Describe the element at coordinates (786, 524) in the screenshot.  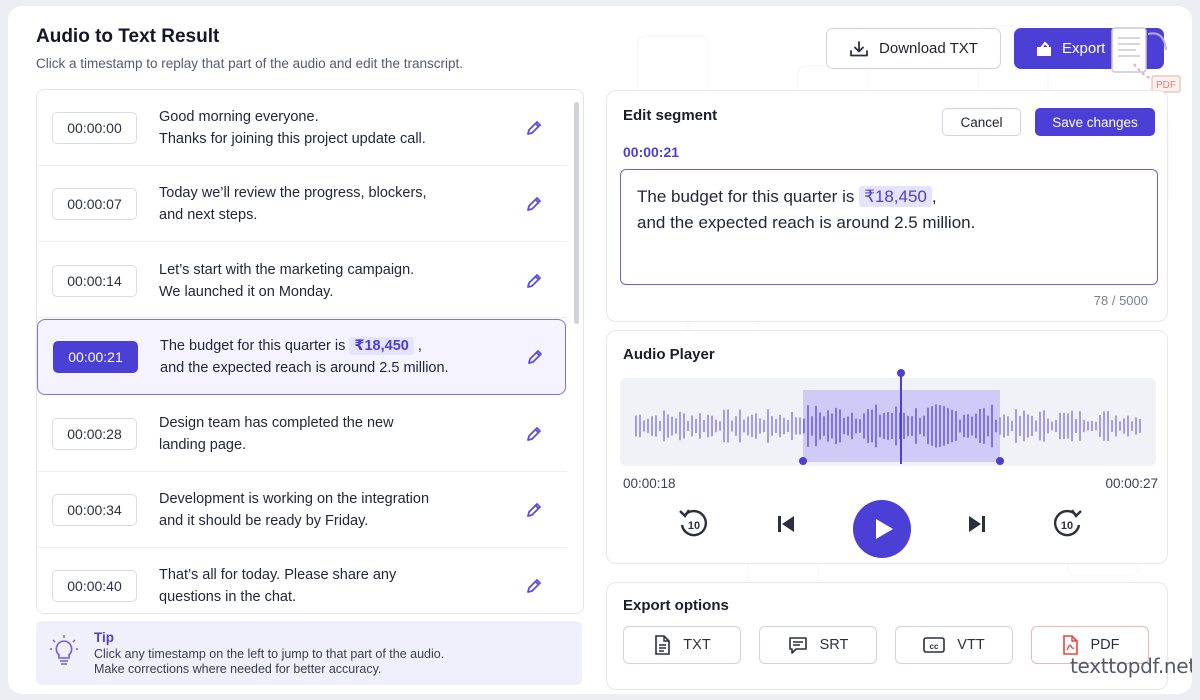
I see `skip-previous-icon` at that location.